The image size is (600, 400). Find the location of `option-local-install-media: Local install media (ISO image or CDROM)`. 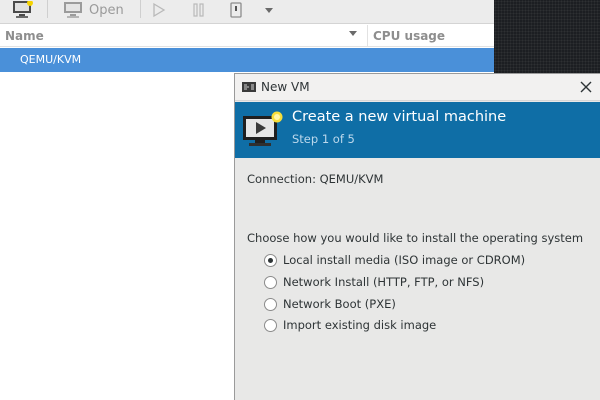

option-local-install-media: Local install media (ISO image or CDROM) is located at coordinates (394, 260).